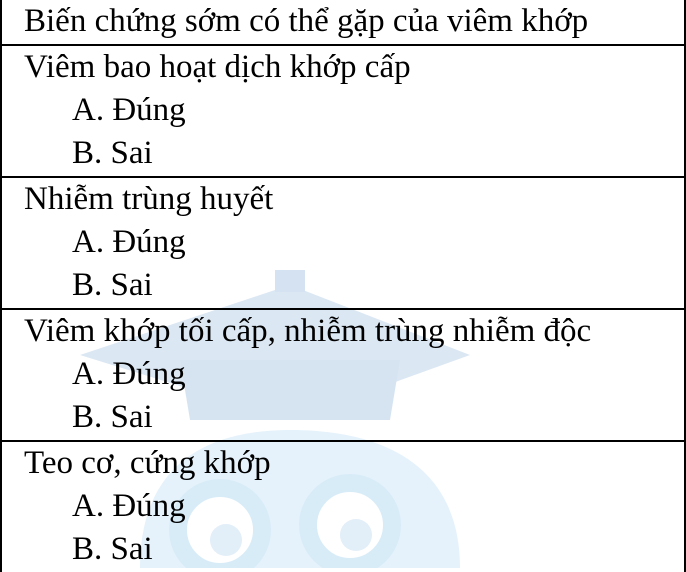  What do you see at coordinates (308, 331) in the screenshot?
I see `question-stem: Viêm khớp tối cấp, nhiễm trùng nhiễm độc` at bounding box center [308, 331].